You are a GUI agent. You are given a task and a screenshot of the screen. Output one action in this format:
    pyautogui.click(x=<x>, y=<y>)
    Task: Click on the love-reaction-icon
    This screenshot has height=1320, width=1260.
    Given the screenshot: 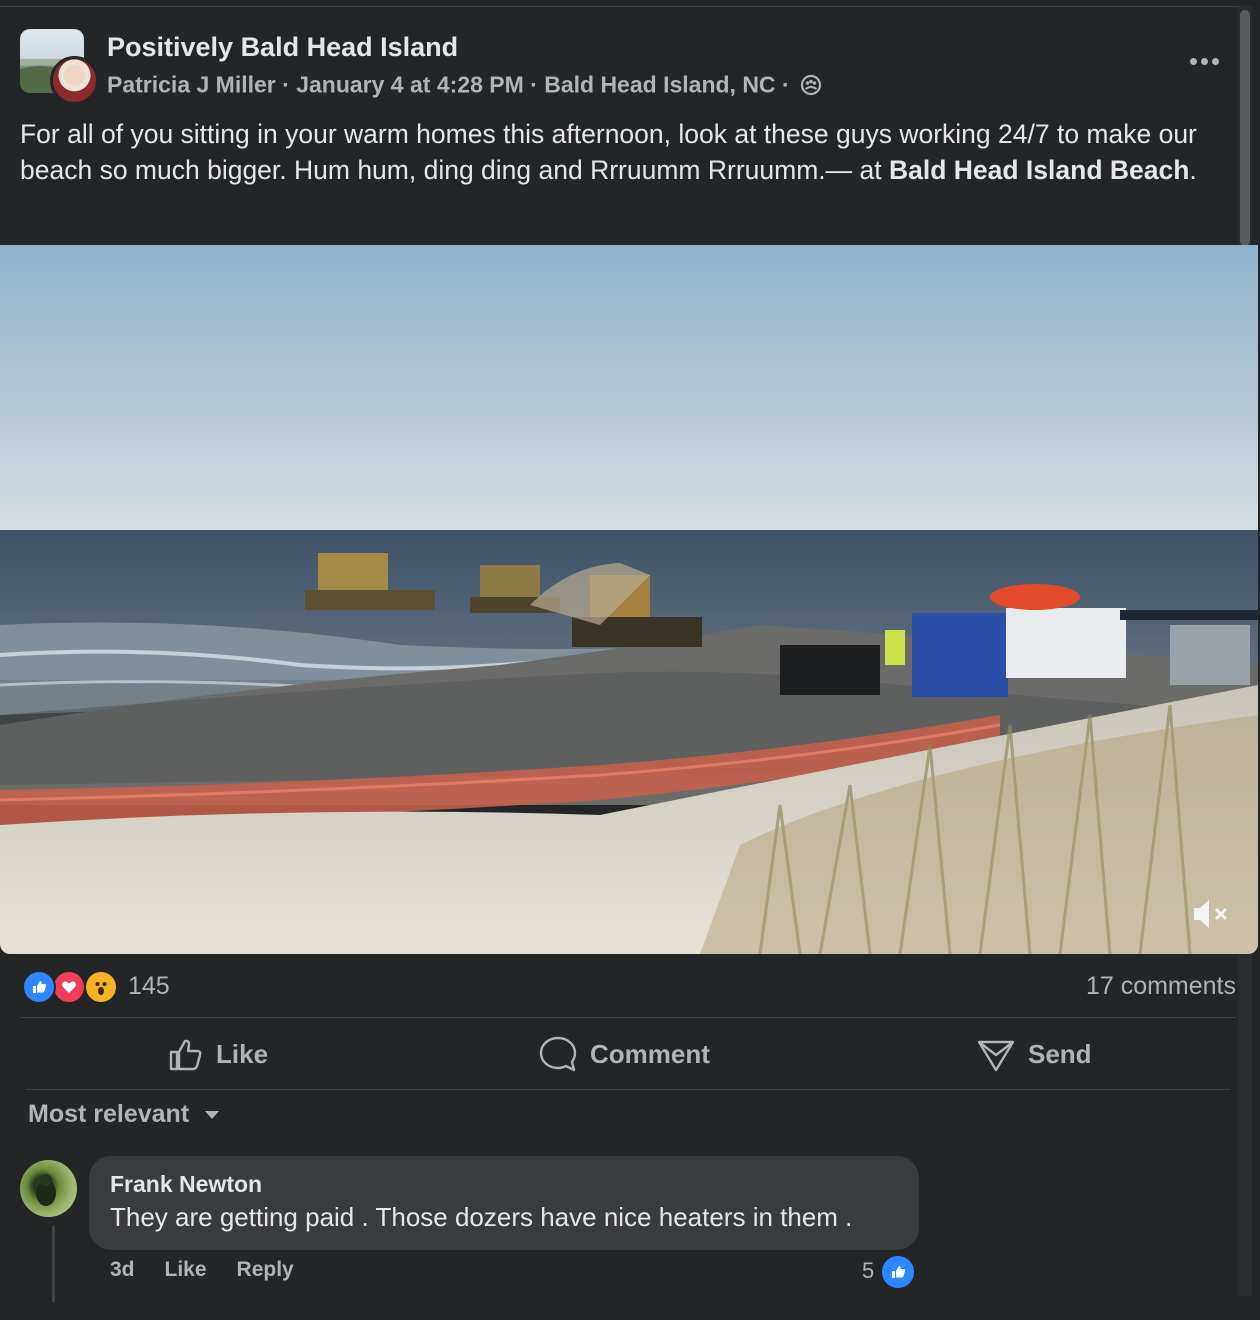 What is the action you would take?
    pyautogui.click(x=69, y=987)
    